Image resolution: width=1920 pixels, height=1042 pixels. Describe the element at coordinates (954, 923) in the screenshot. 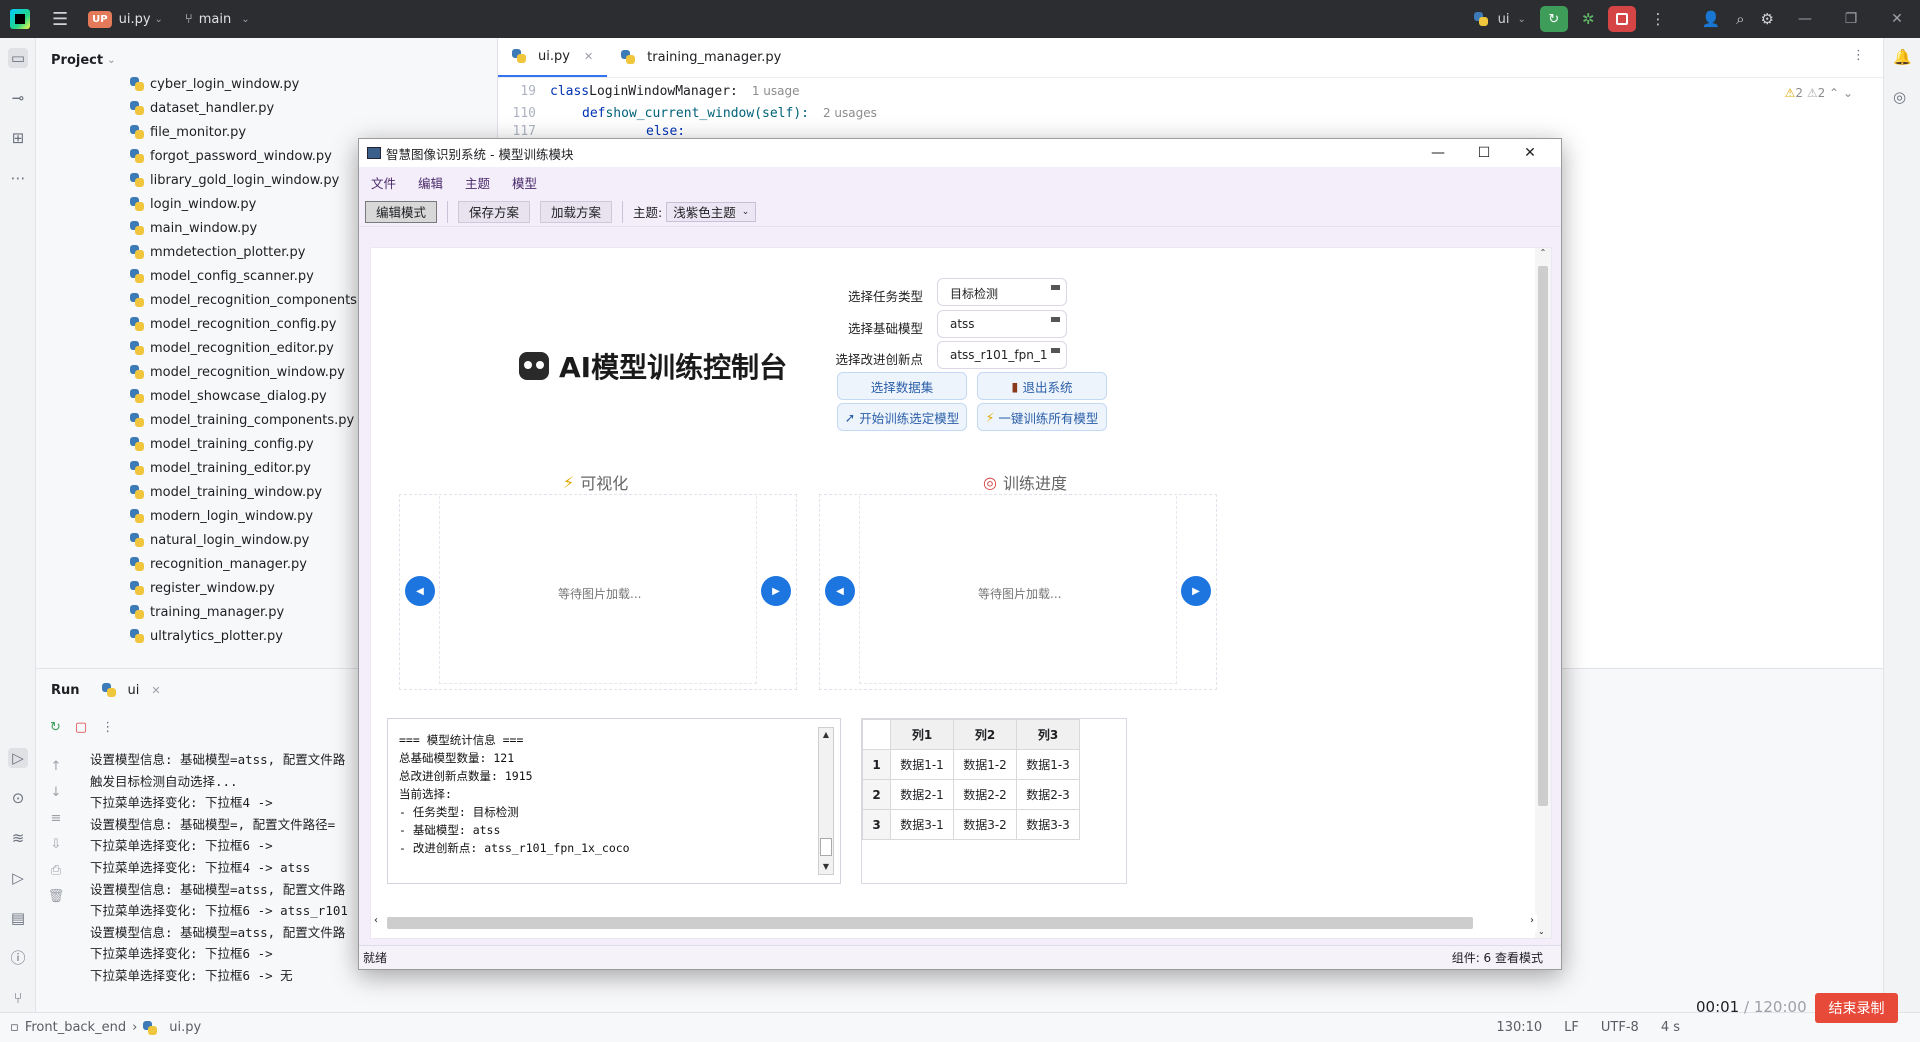

I see `content-horizontal-scrollbar: ‹ ›` at that location.